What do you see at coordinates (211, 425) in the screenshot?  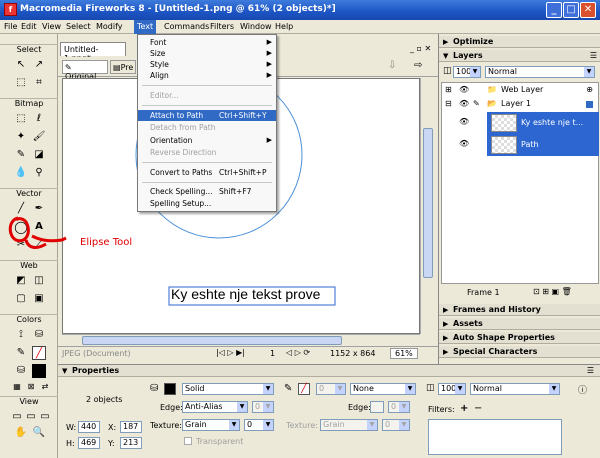 I see `fill-texture-select: Grain ▼` at bounding box center [211, 425].